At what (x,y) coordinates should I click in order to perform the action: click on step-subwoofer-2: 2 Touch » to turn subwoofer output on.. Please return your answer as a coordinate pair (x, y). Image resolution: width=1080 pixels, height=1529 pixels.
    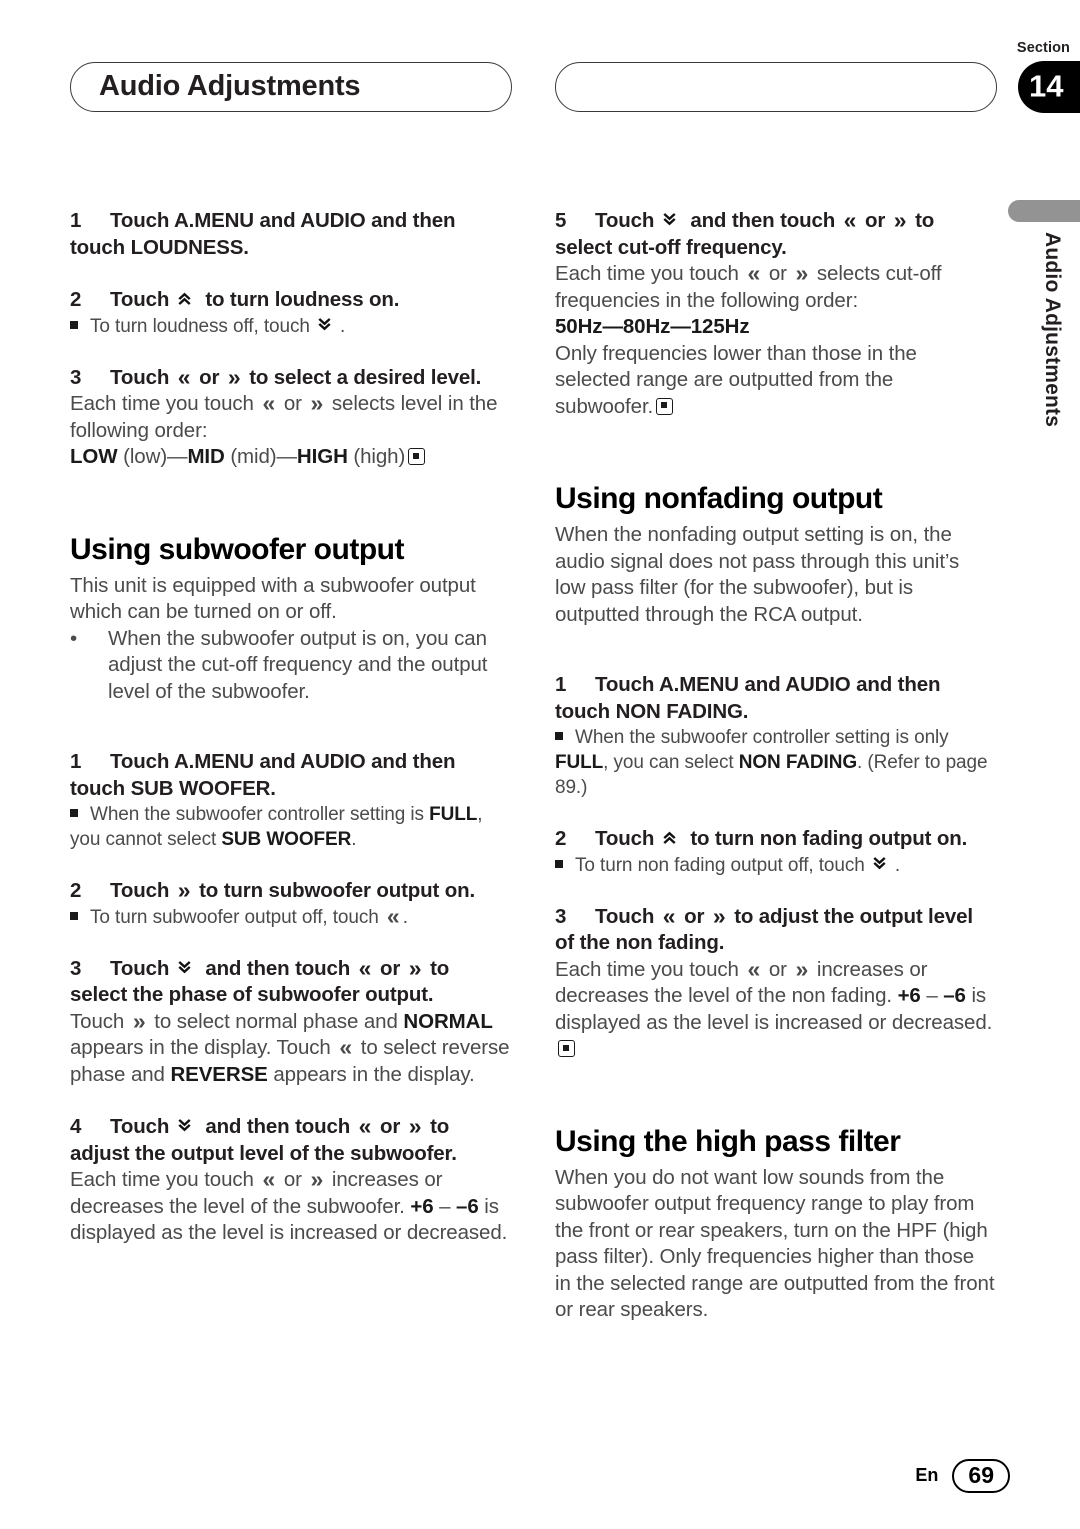
    Looking at the image, I should click on (290, 891).